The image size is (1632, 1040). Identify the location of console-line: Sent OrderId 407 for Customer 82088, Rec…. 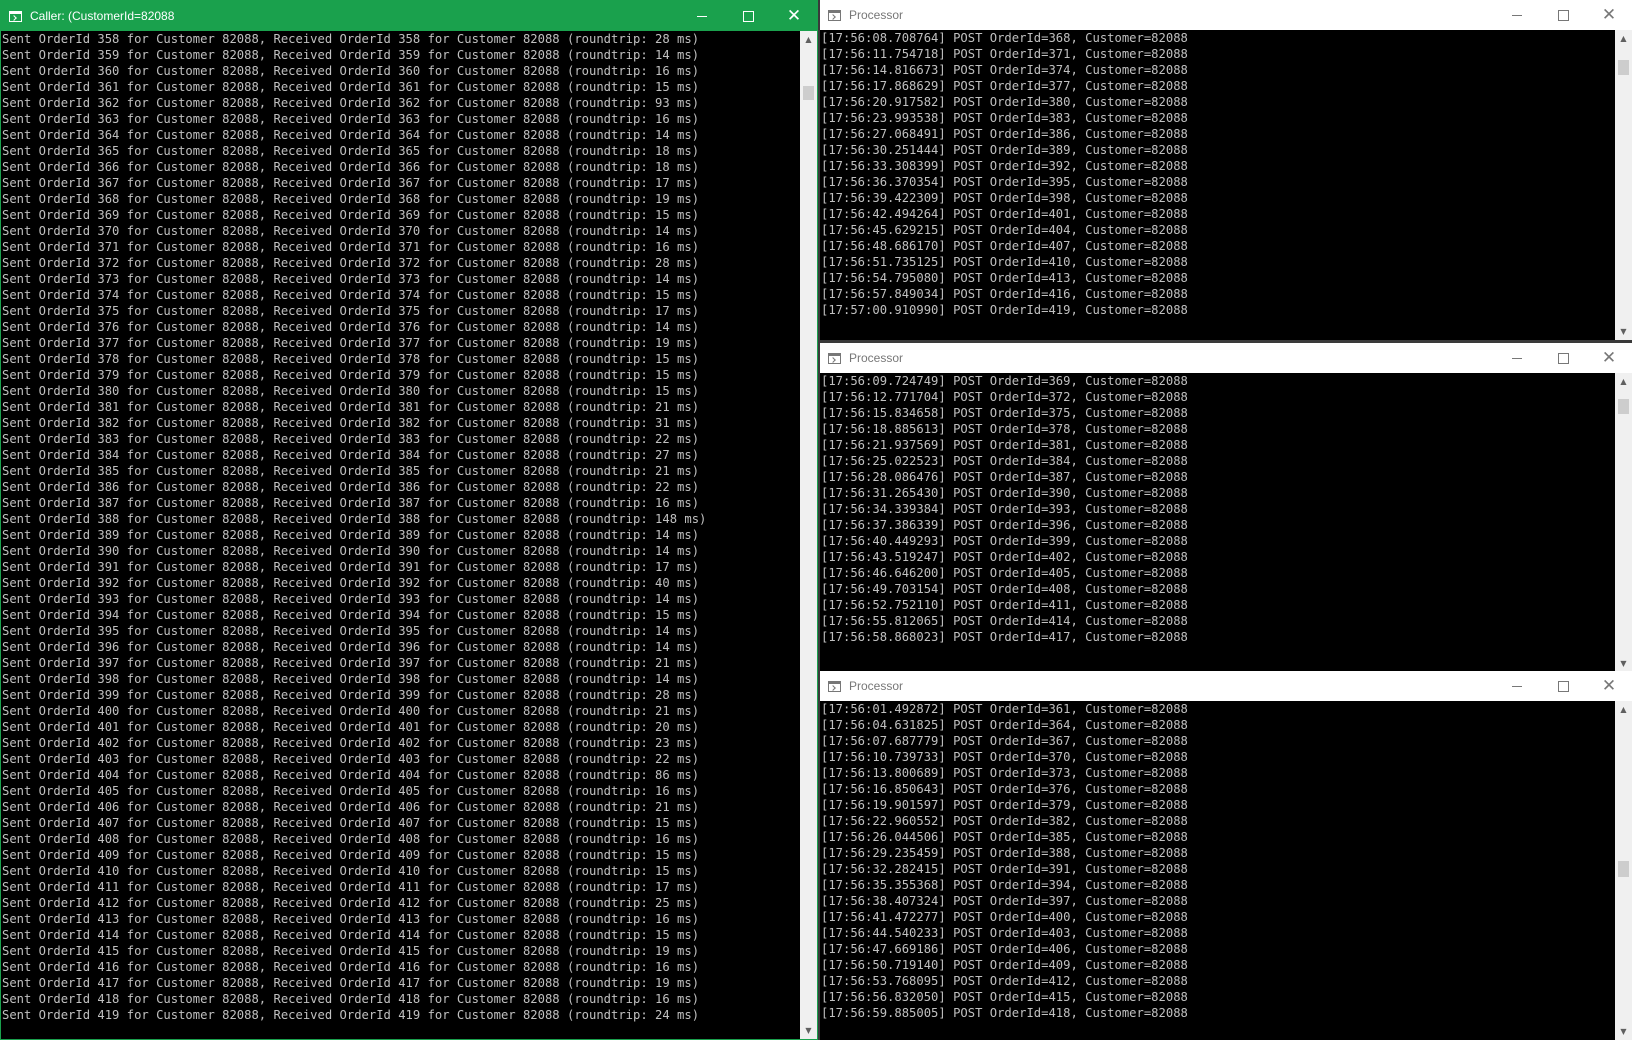
(351, 823).